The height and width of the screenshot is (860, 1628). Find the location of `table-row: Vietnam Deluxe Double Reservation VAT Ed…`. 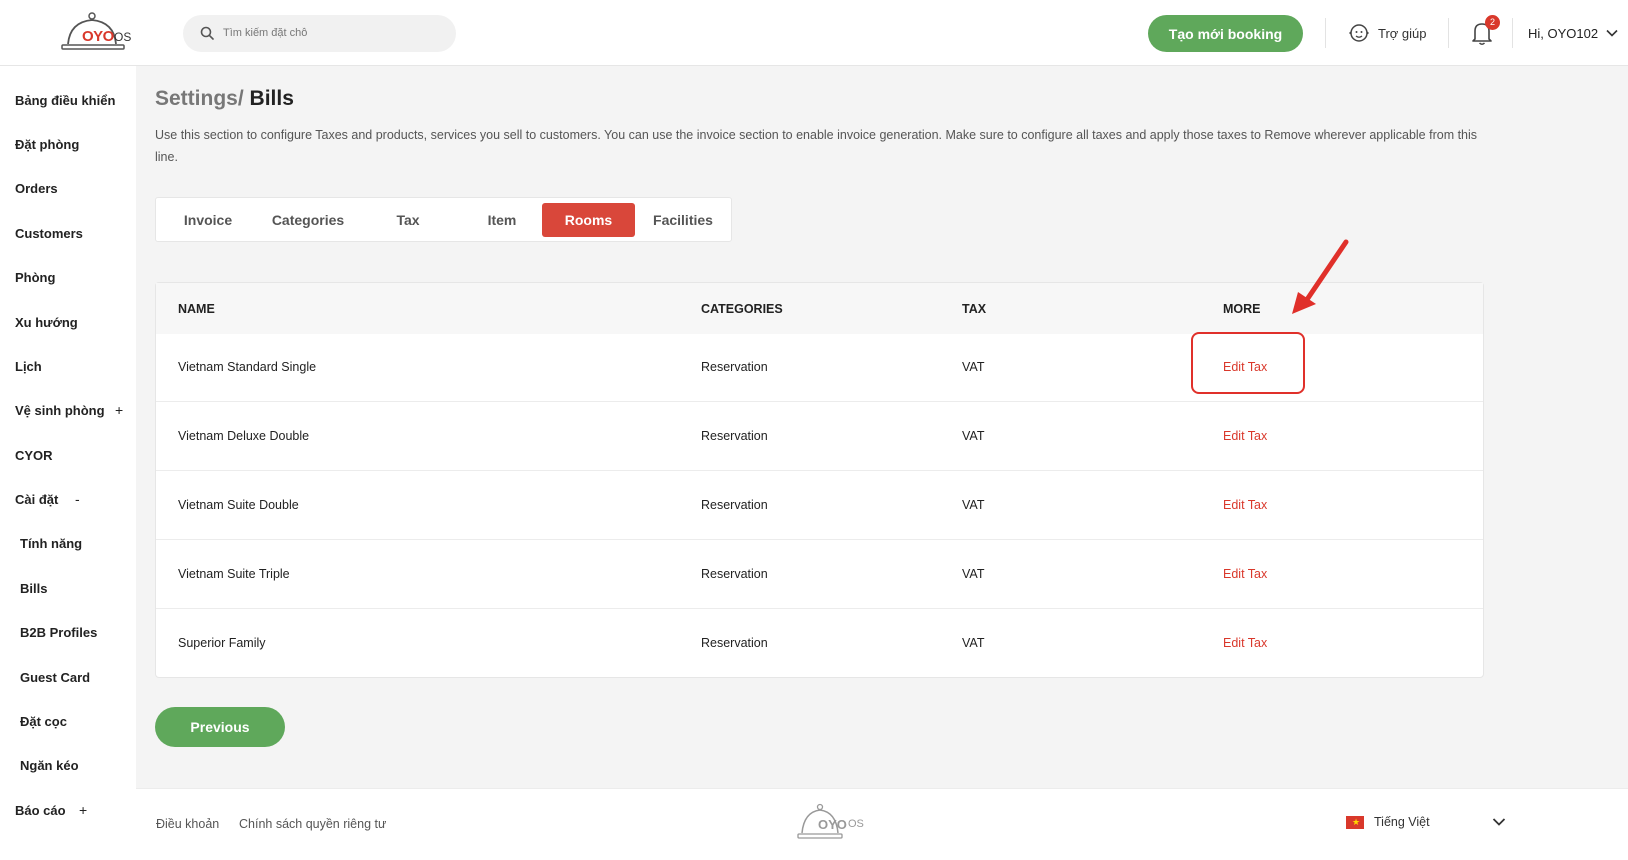

table-row: Vietnam Deluxe Double Reservation VAT Ed… is located at coordinates (819, 437).